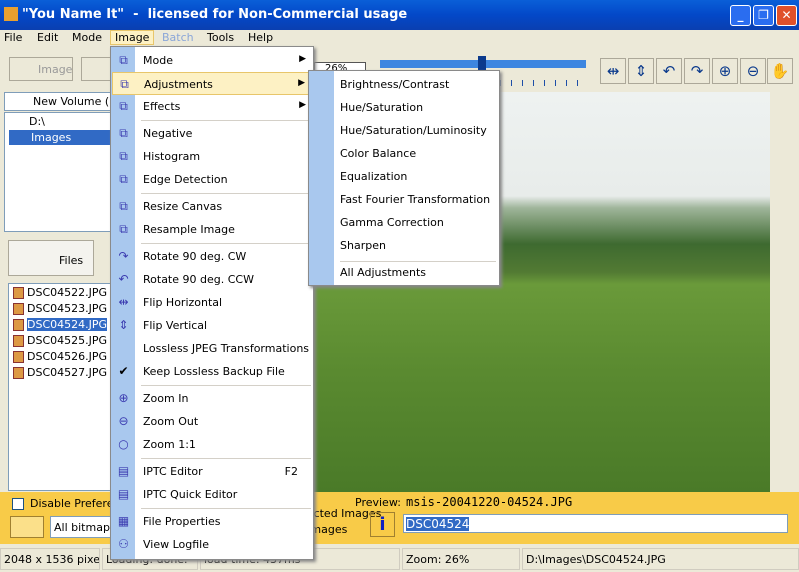 The height and width of the screenshot is (572, 799). What do you see at coordinates (415, 199) in the screenshot?
I see `submenu-item-fast-fourier-transformation: Fast Fourier Transformation` at bounding box center [415, 199].